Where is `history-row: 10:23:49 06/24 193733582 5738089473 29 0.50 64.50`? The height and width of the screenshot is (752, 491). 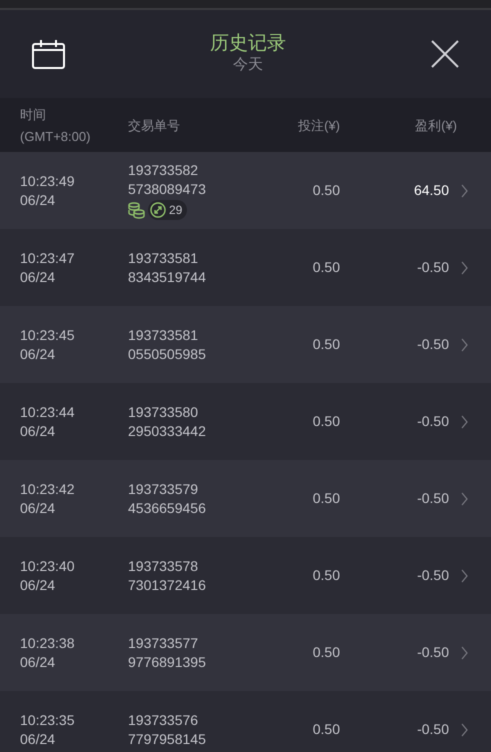 history-row: 10:23:49 06/24 193733582 5738089473 29 0.50 64.50 is located at coordinates (245, 190).